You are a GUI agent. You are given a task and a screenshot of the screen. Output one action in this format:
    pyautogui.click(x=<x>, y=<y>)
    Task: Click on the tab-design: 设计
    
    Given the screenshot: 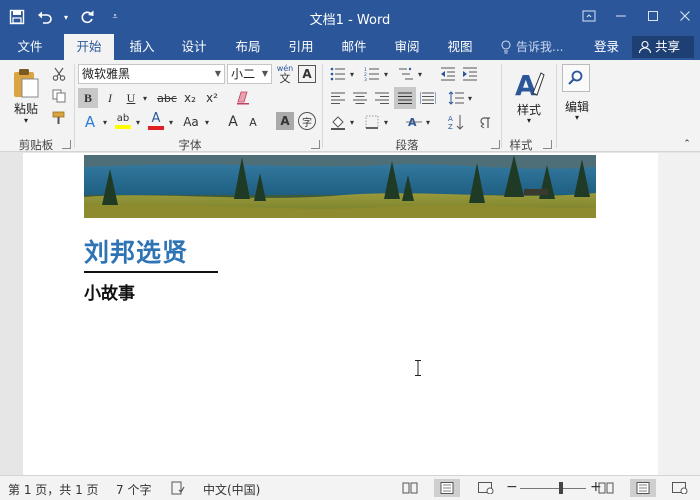 What is the action you would take?
    pyautogui.click(x=194, y=47)
    